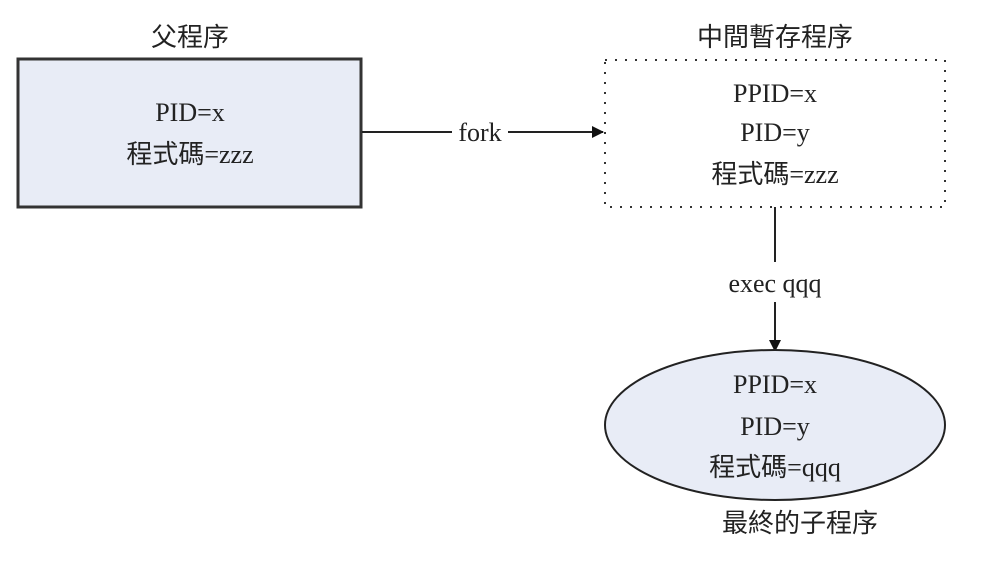 The height and width of the screenshot is (562, 1004). I want to click on parent-title: 父程序, so click(190, 37).